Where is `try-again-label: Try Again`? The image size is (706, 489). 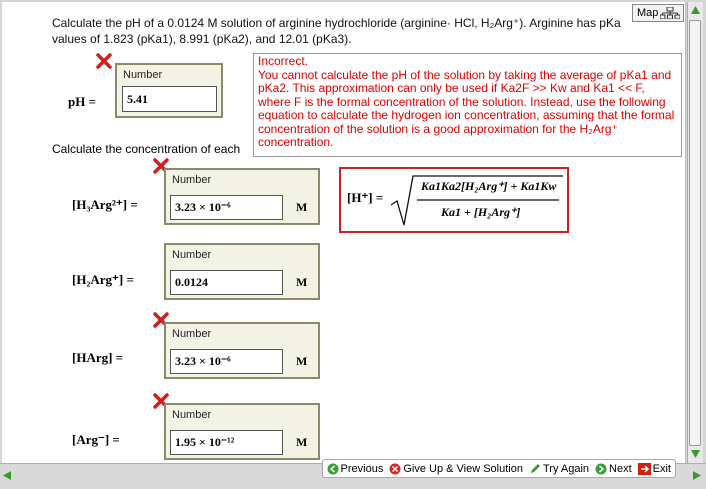
try-again-label: Try Again is located at coordinates (566, 468).